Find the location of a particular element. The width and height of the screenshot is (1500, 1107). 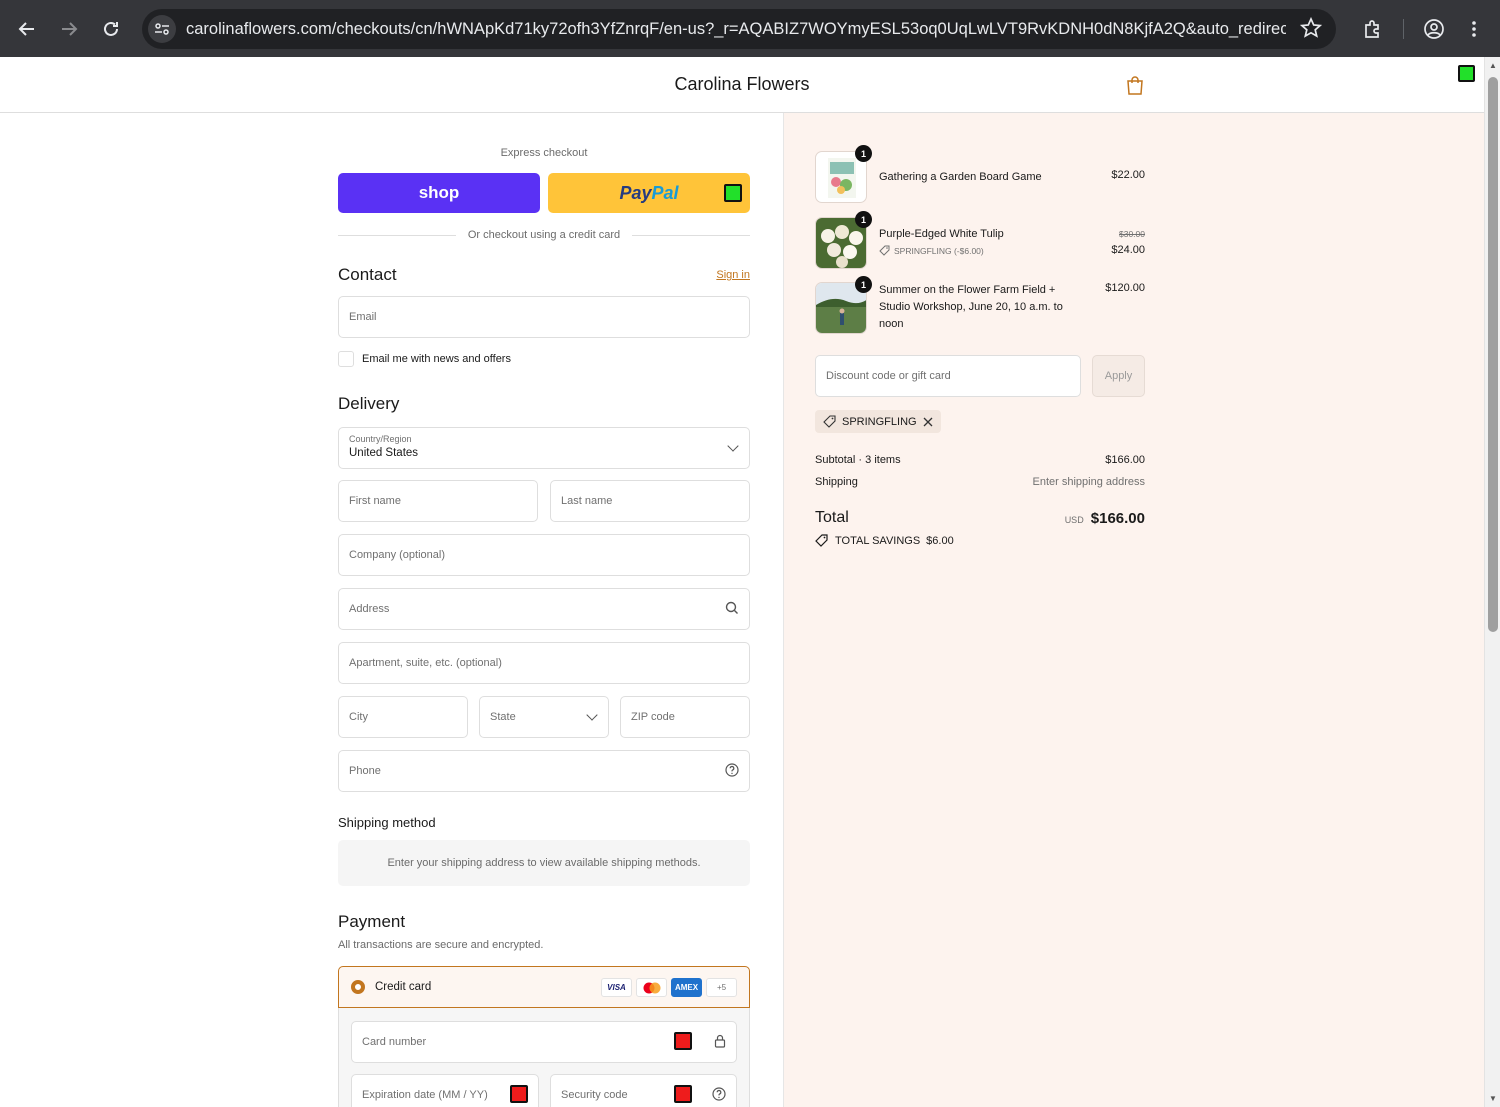

news-checkbox-label: Email me with news and offers is located at coordinates (436, 359).